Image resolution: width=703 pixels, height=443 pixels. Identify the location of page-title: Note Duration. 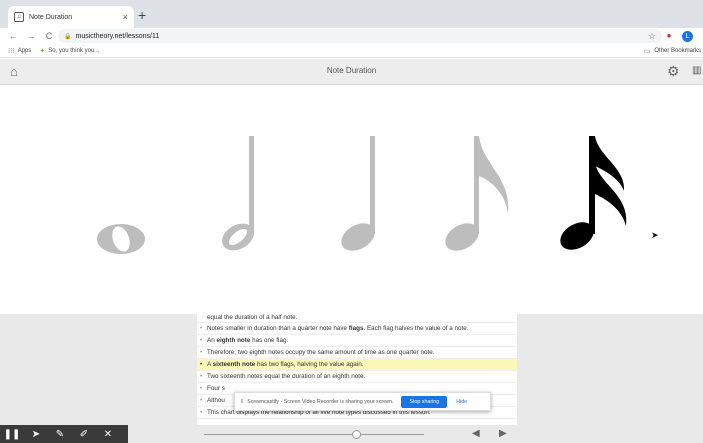
(351, 70).